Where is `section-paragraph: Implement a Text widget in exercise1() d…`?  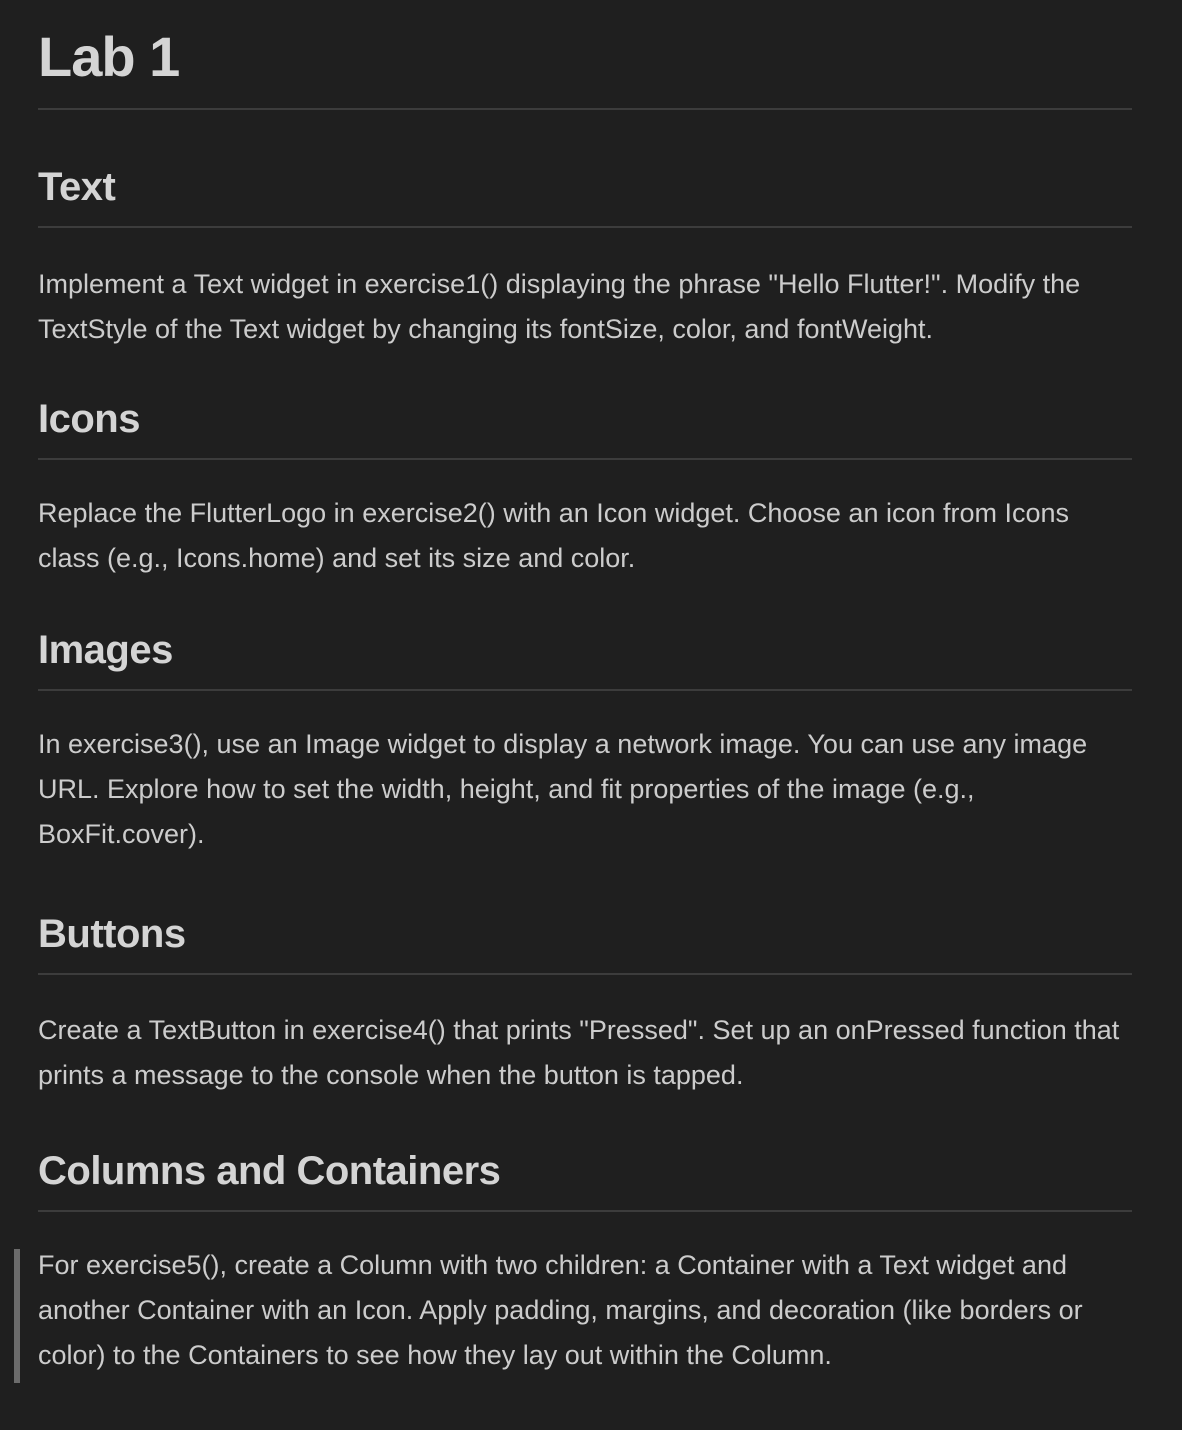 section-paragraph: Implement a Text widget in exercise1() d… is located at coordinates (585, 307).